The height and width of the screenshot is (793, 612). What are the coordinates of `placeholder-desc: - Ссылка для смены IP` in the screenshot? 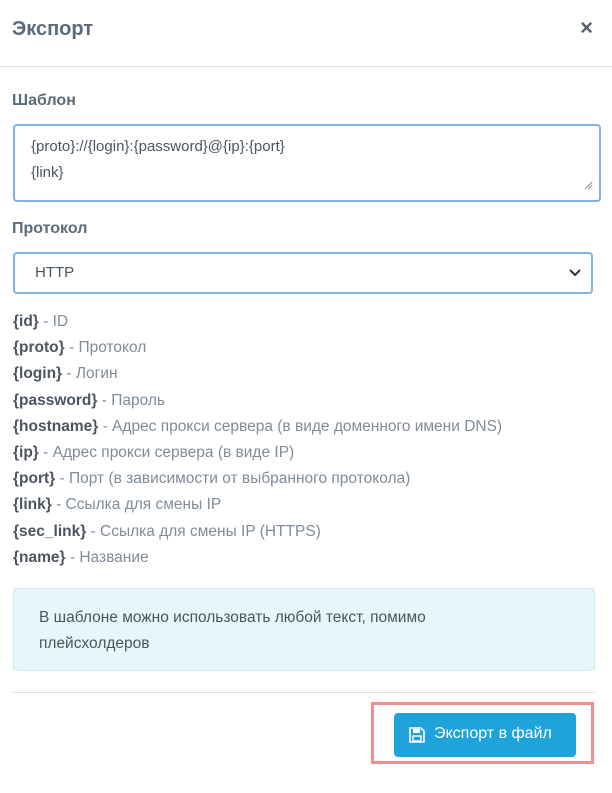 It's located at (136, 505).